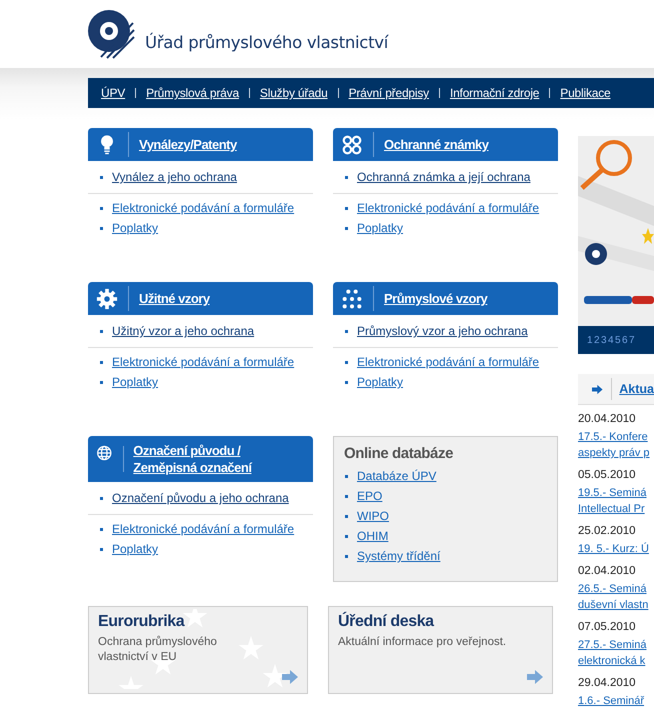  What do you see at coordinates (396, 476) in the screenshot?
I see `database-link: Databáze ÚPV` at bounding box center [396, 476].